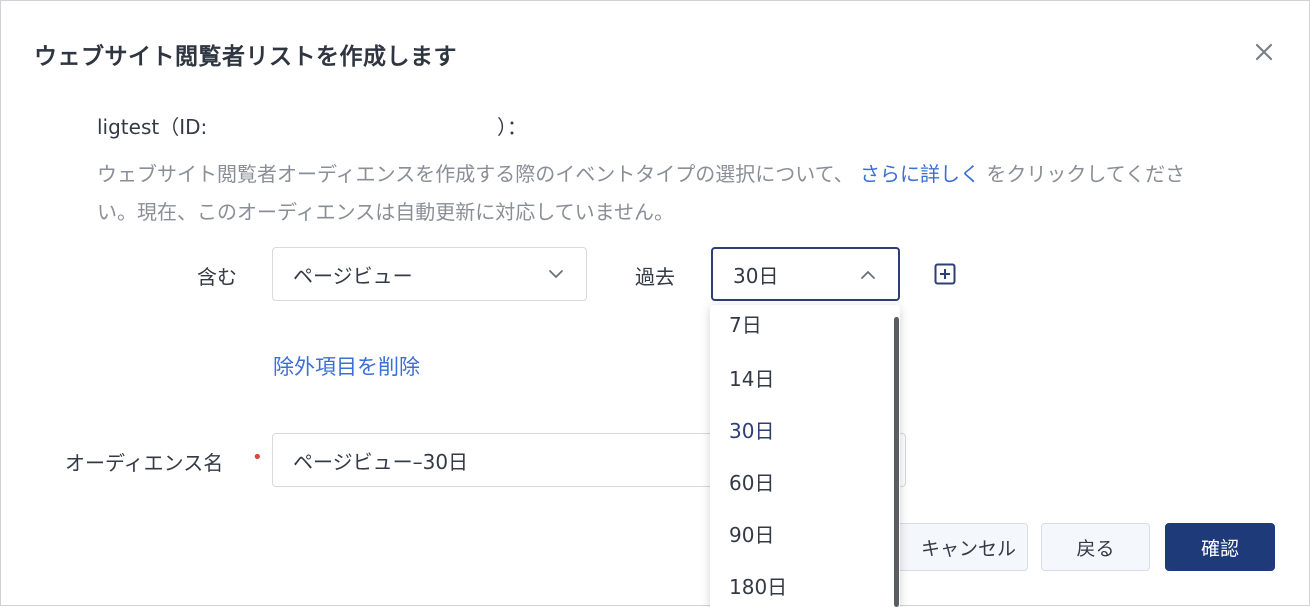 This screenshot has width=1310, height=607. I want to click on audience-name-label: オーディエンス名, so click(144, 463).